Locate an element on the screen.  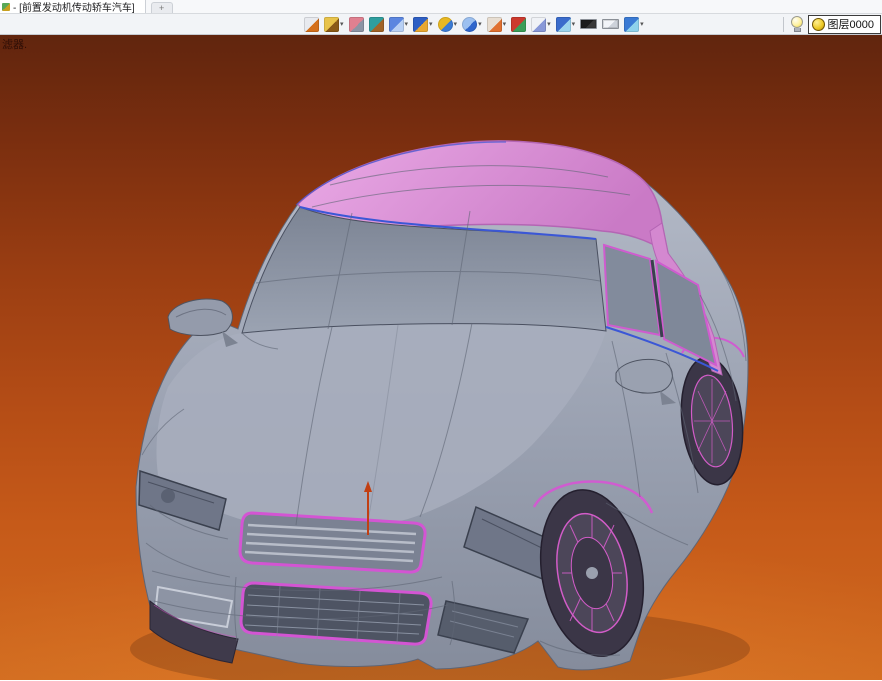
filter-button: 滤器. is located at coordinates (14, 44).